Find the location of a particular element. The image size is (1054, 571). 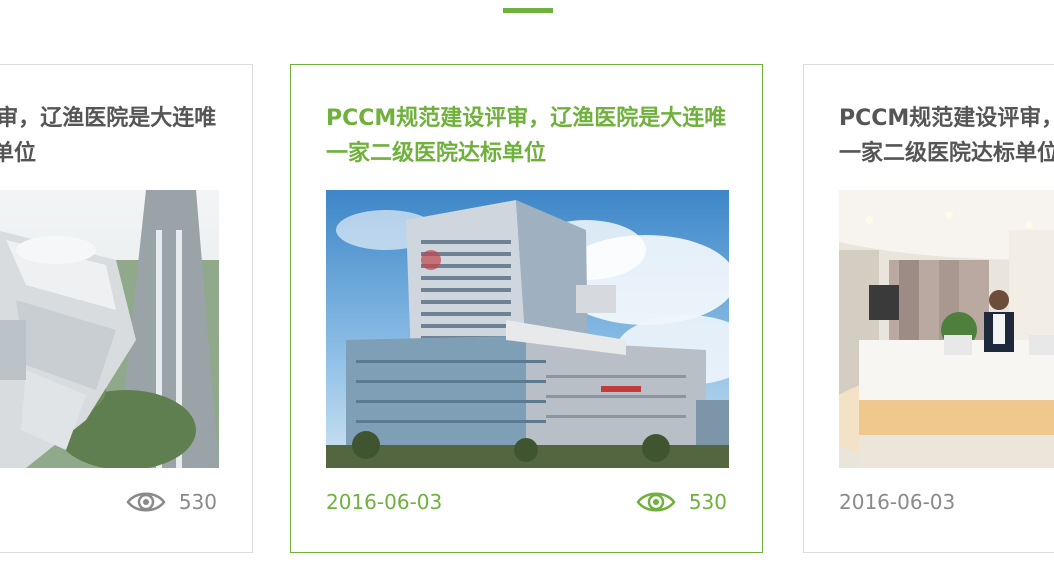

section-accent-bar is located at coordinates (528, 10).